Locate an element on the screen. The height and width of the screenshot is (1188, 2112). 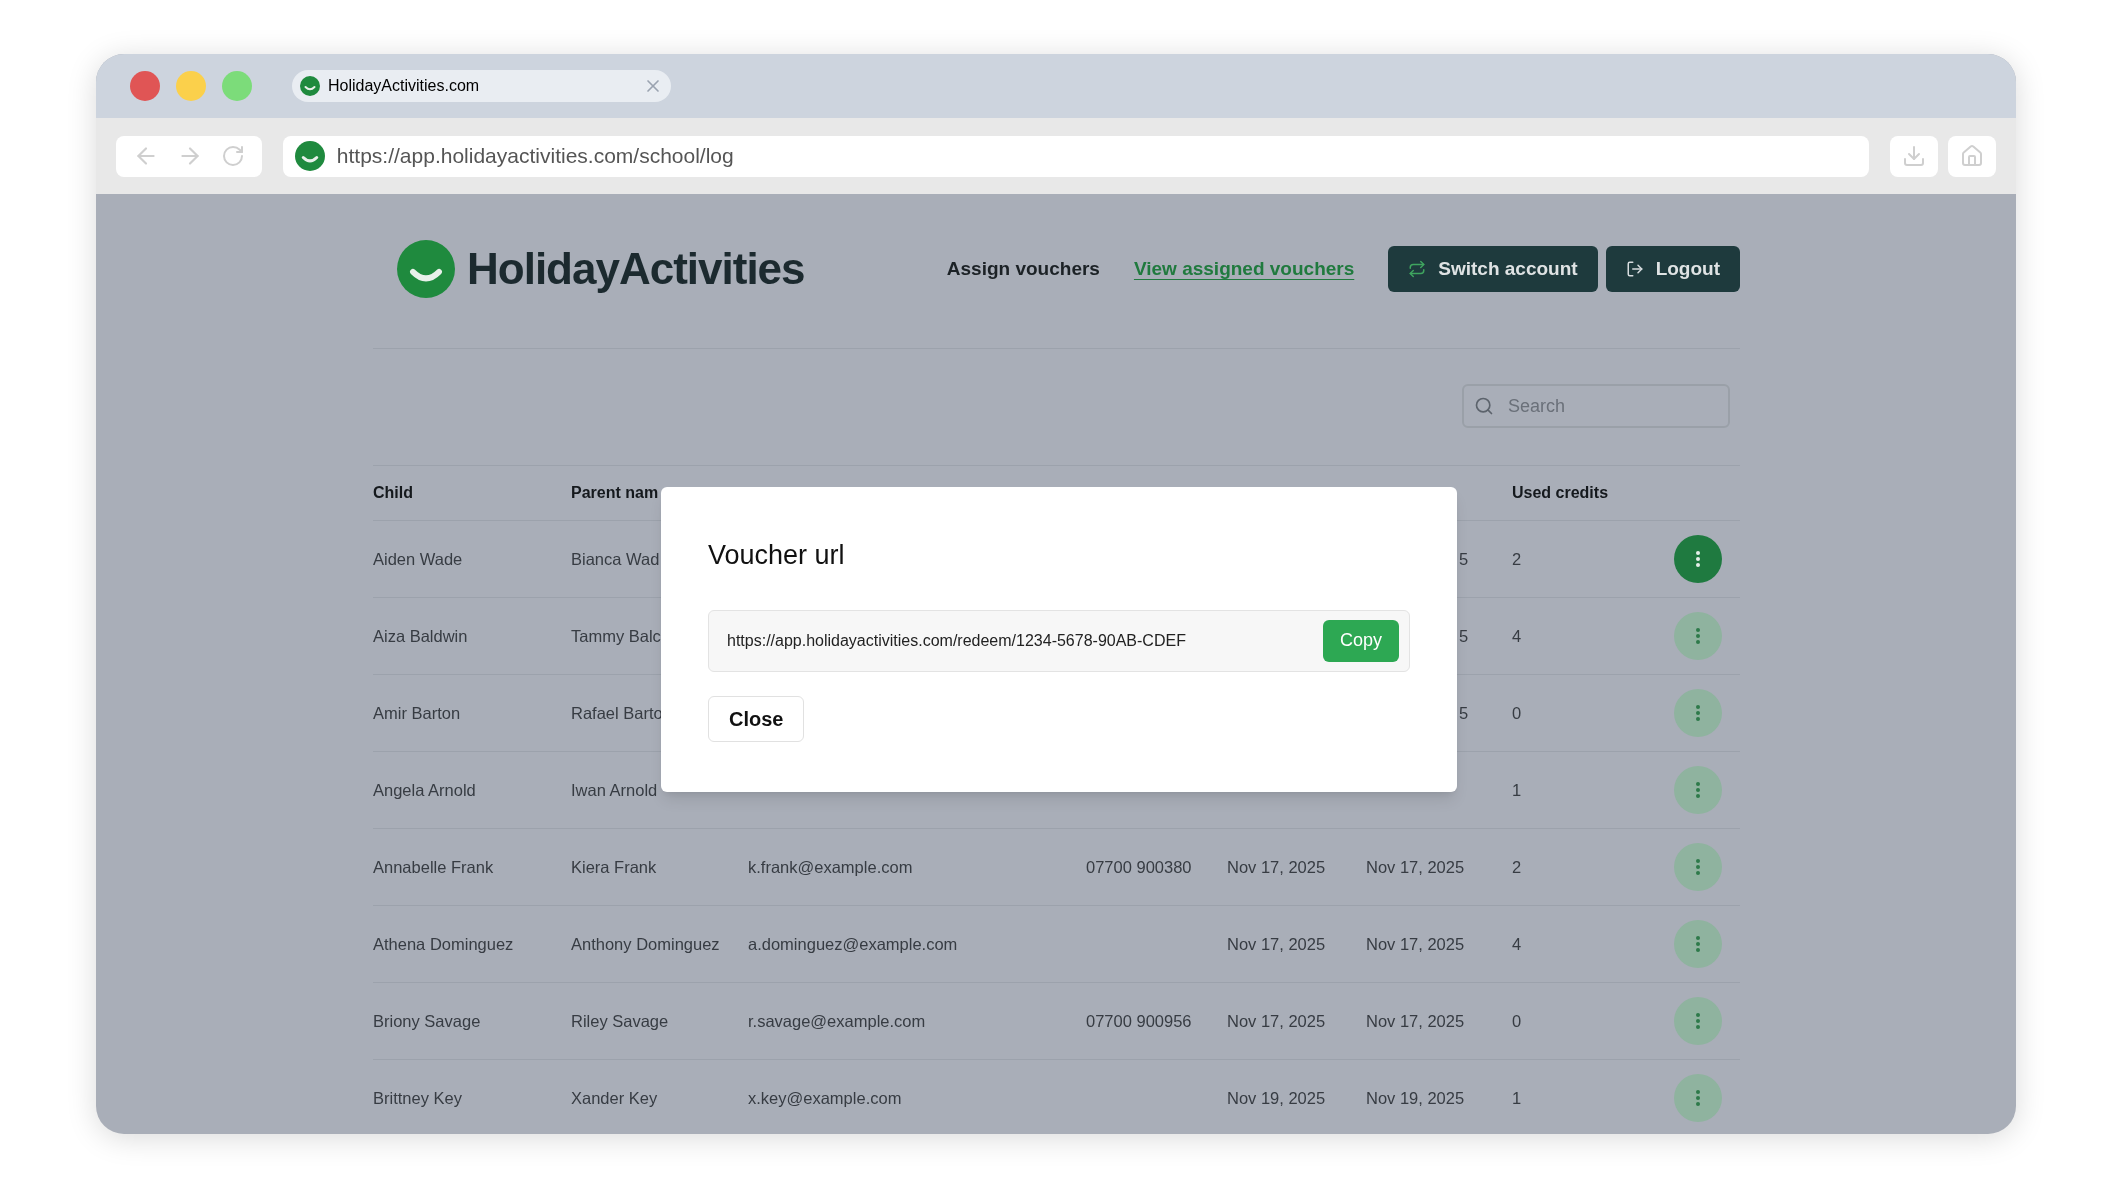
switch-account-button: Switch account is located at coordinates (1493, 269).